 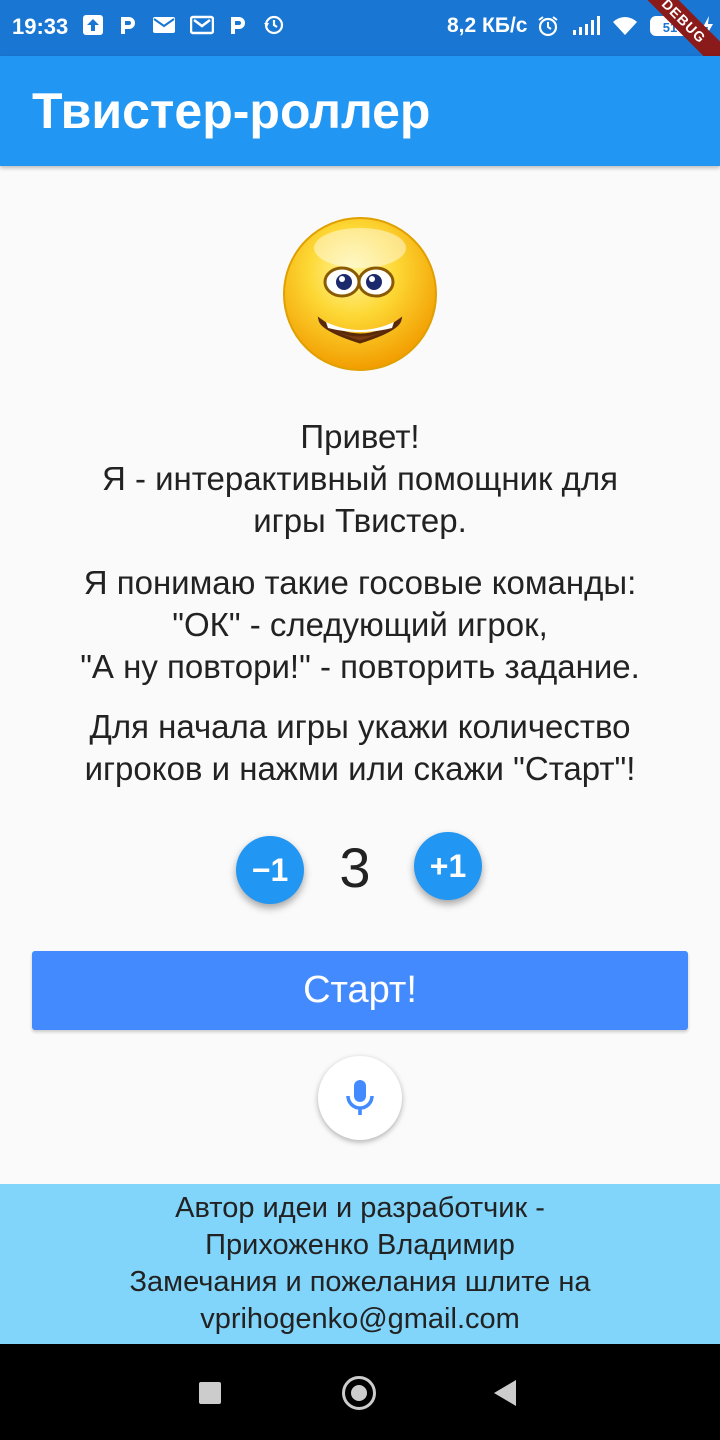 What do you see at coordinates (202, 25) in the screenshot?
I see `gmail-icon` at bounding box center [202, 25].